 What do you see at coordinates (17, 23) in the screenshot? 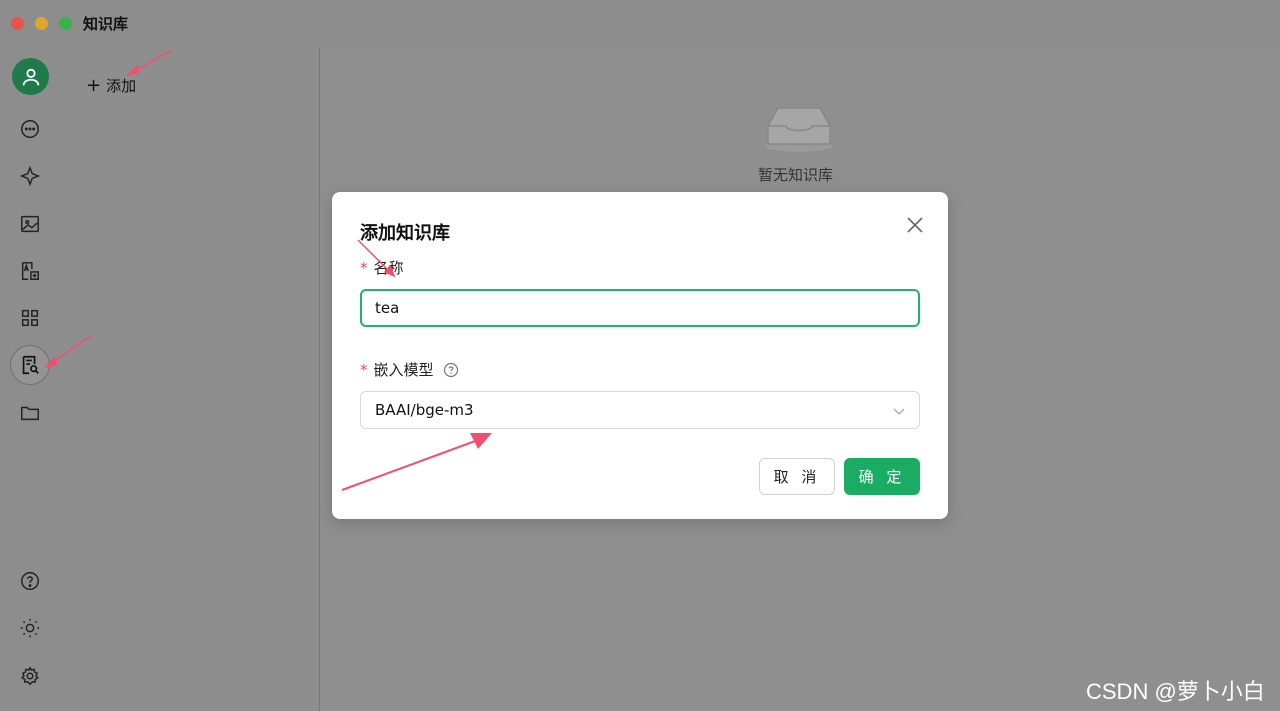
I see `close-window-button` at bounding box center [17, 23].